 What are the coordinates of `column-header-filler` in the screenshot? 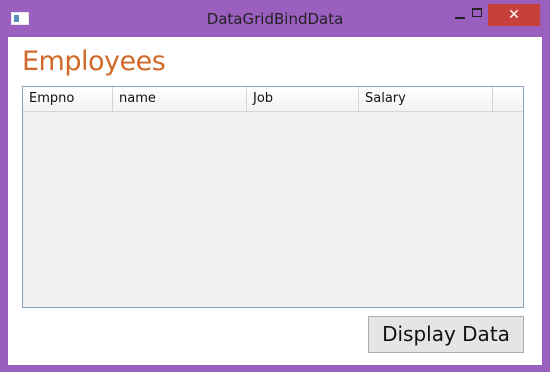 It's located at (508, 99).